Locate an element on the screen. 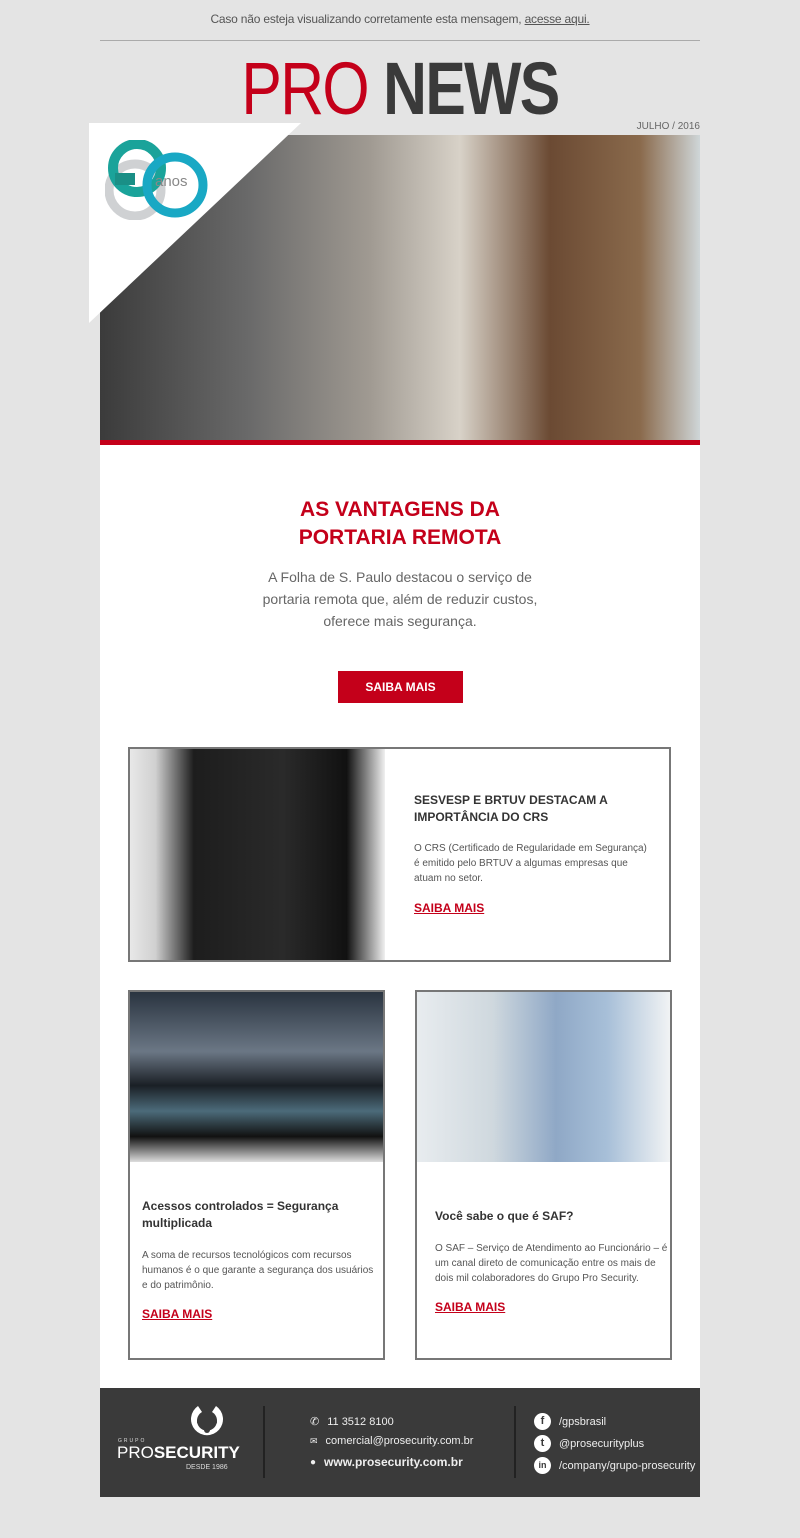 The width and height of the screenshot is (800, 1538). article-image-call-center is located at coordinates (543, 1077).